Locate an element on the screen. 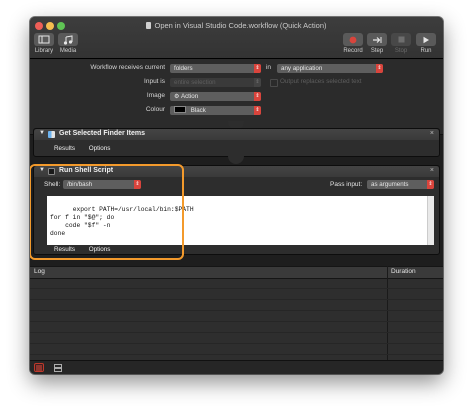 The width and height of the screenshot is (474, 415). log-column-header: Log is located at coordinates (39, 271).